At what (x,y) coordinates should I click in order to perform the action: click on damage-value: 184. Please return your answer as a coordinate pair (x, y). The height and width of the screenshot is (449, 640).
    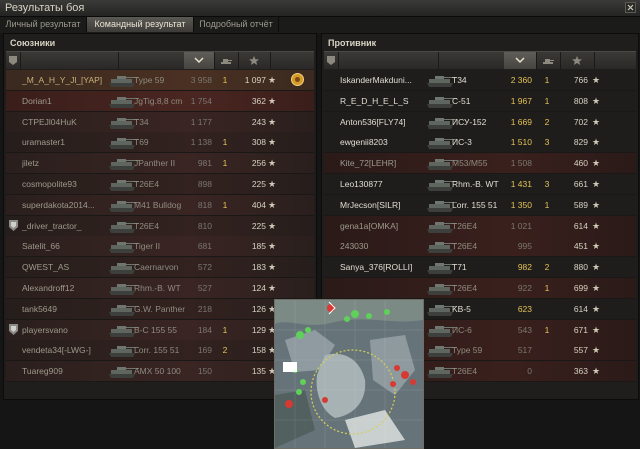
    Looking at the image, I should click on (204, 329).